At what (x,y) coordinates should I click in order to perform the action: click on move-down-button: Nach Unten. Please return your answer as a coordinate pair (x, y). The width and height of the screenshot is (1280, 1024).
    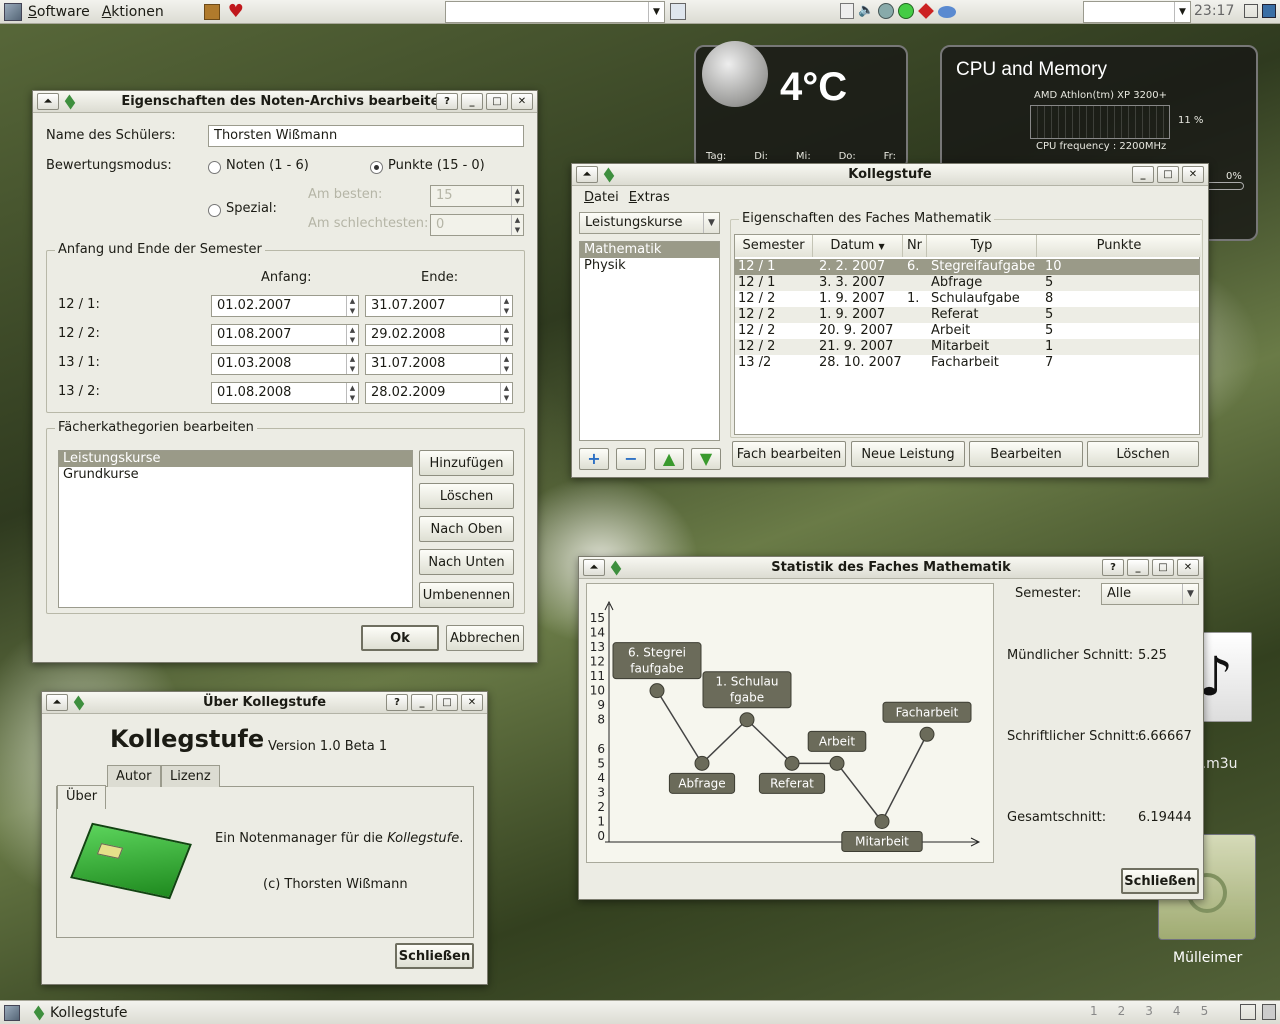
    Looking at the image, I should click on (466, 562).